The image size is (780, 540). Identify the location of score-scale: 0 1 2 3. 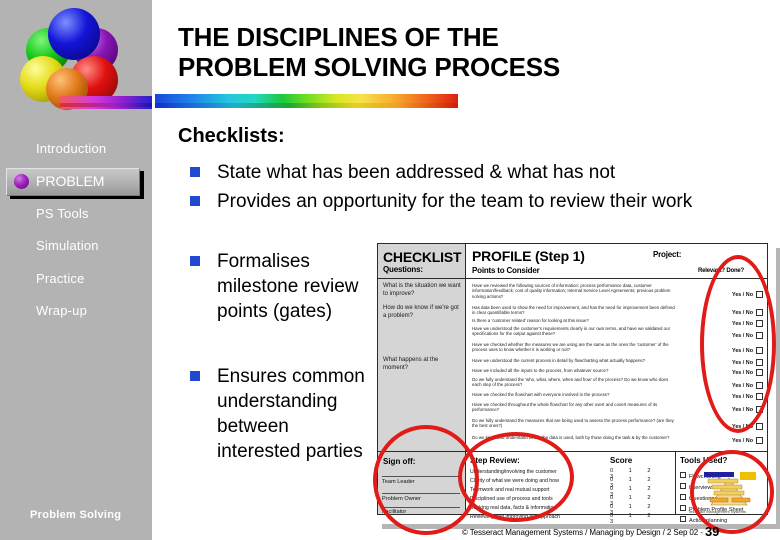
(641, 518).